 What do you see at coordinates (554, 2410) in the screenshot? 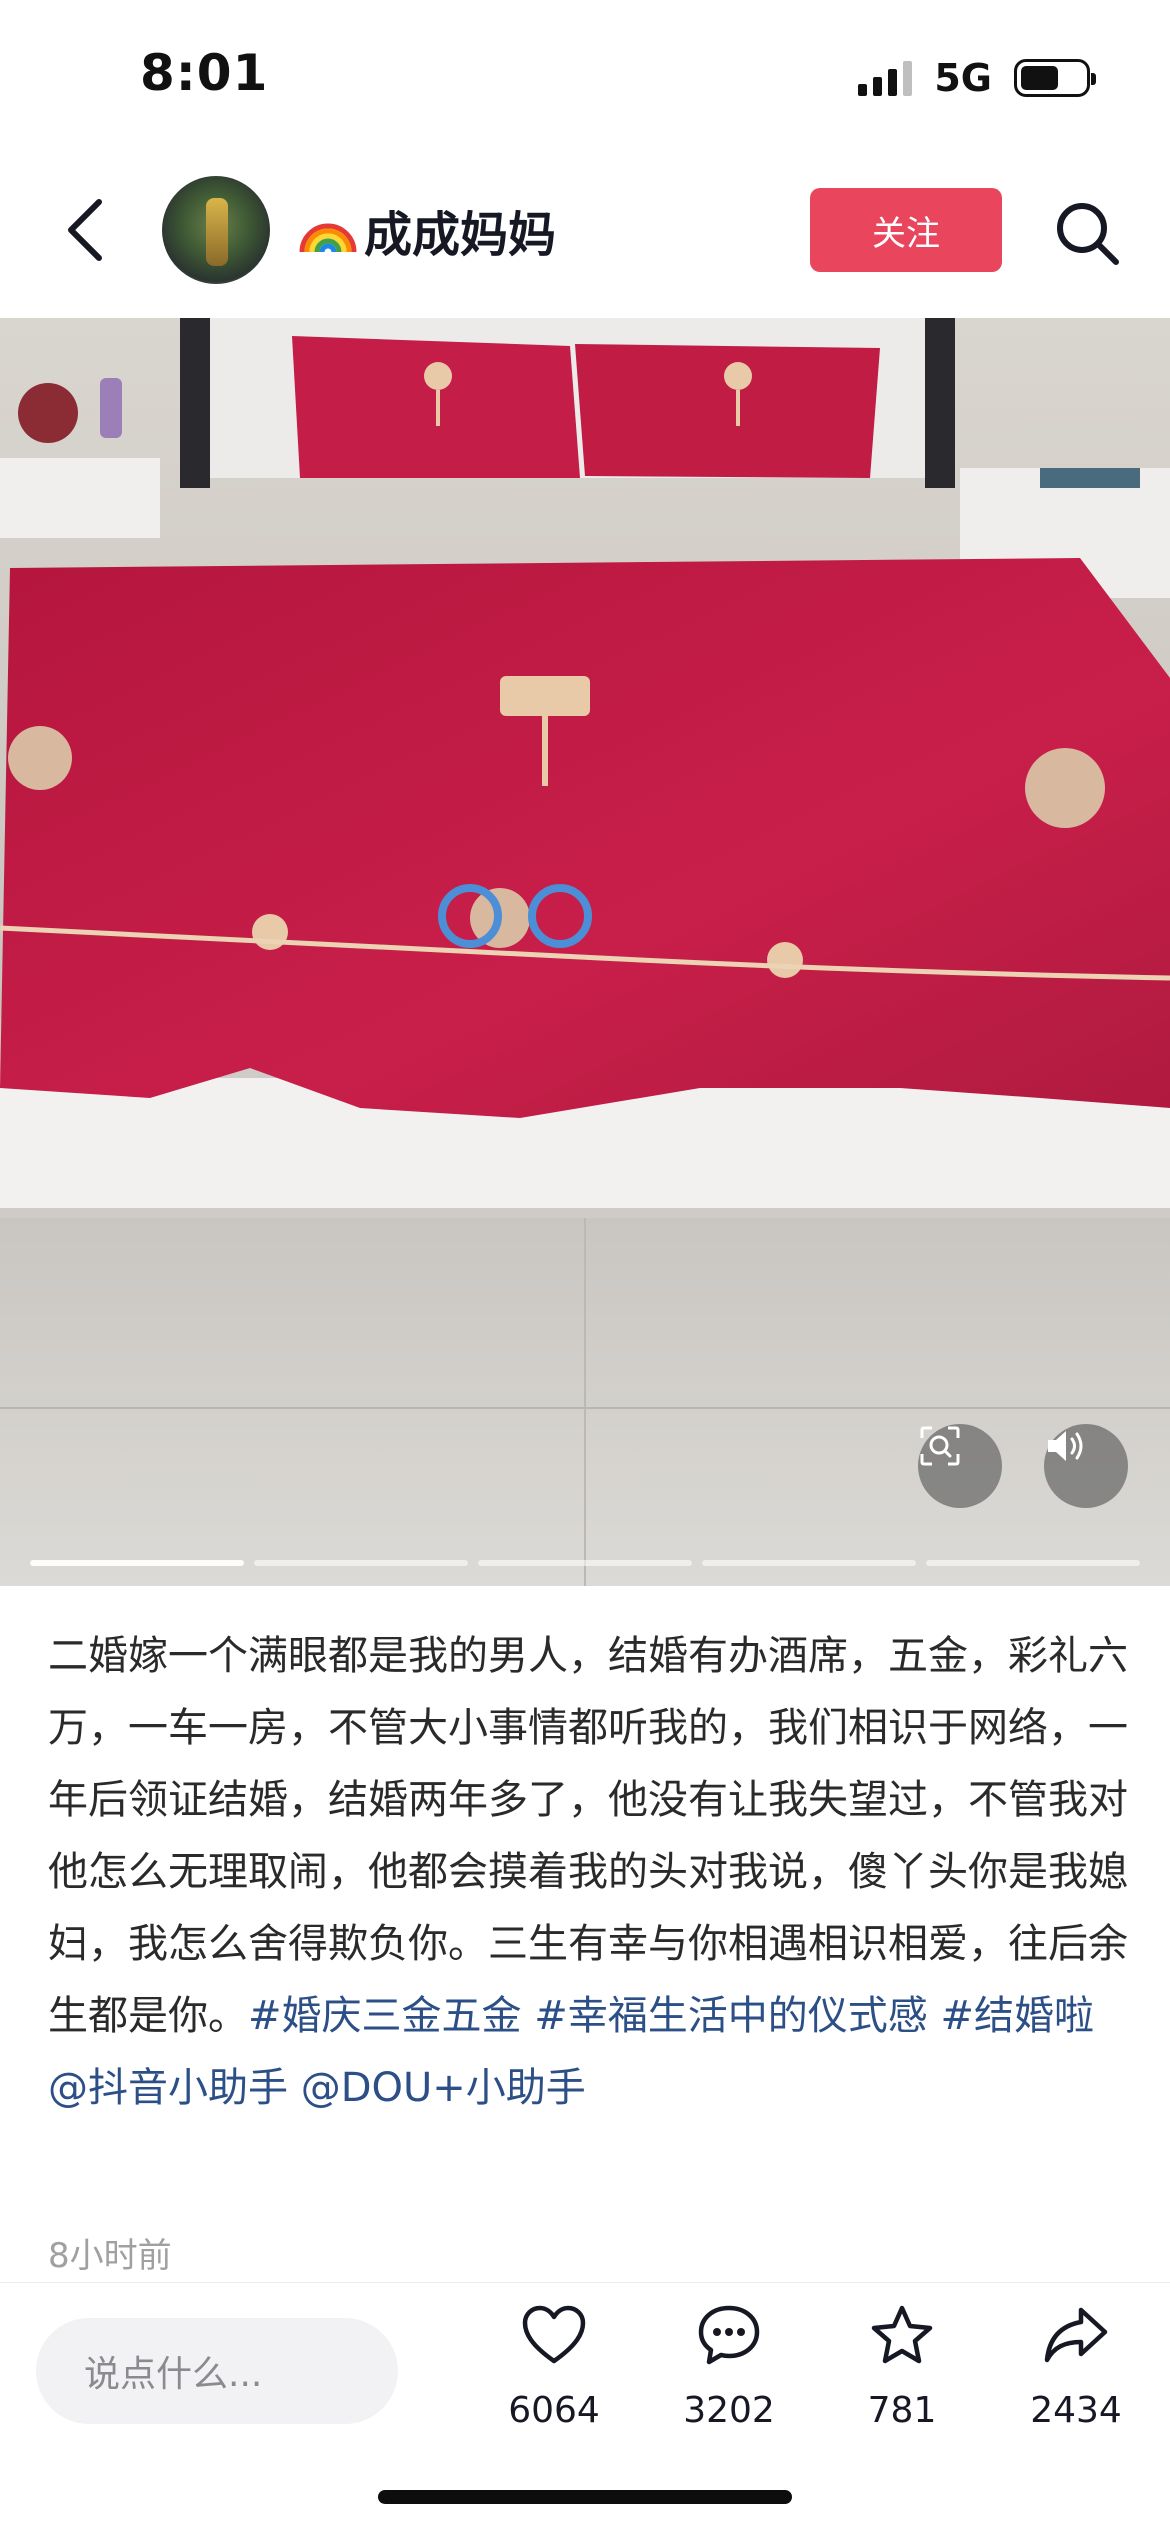
I see `like-count: 6064` at bounding box center [554, 2410].